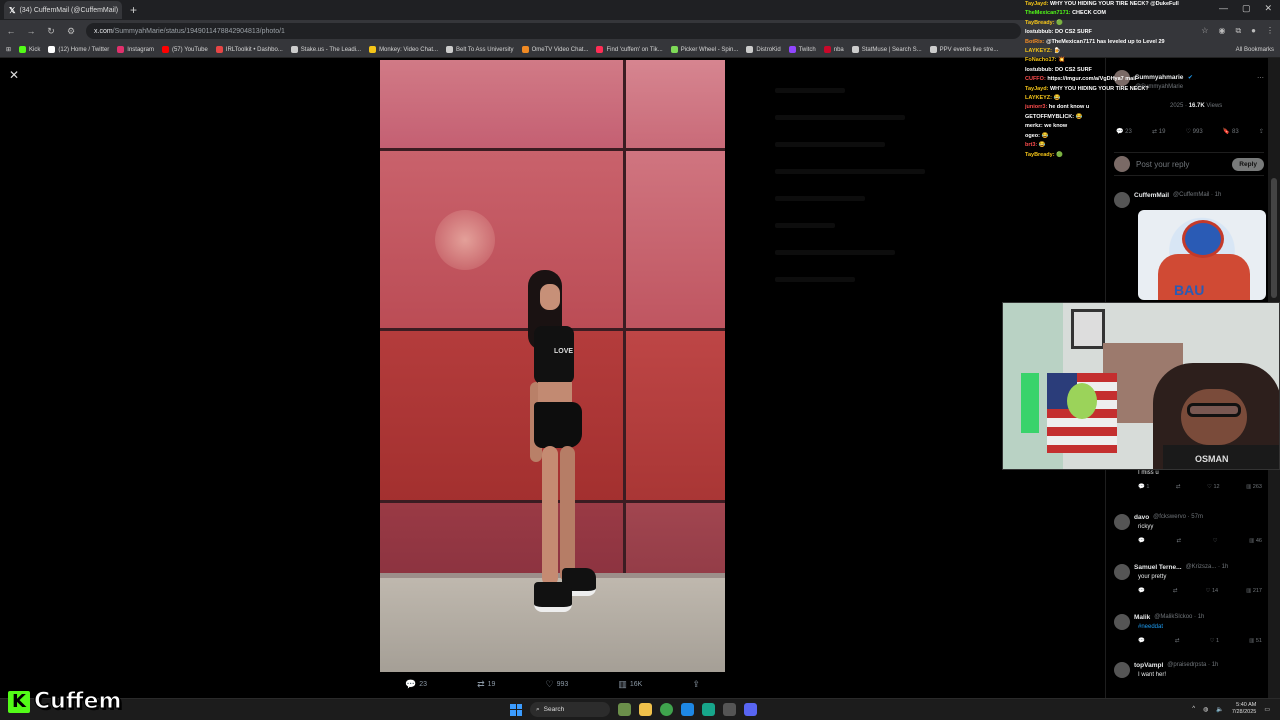 This screenshot has width=1280, height=720. What do you see at coordinates (8, 49) in the screenshot?
I see `apps-grid-icon: ⊞` at bounding box center [8, 49].